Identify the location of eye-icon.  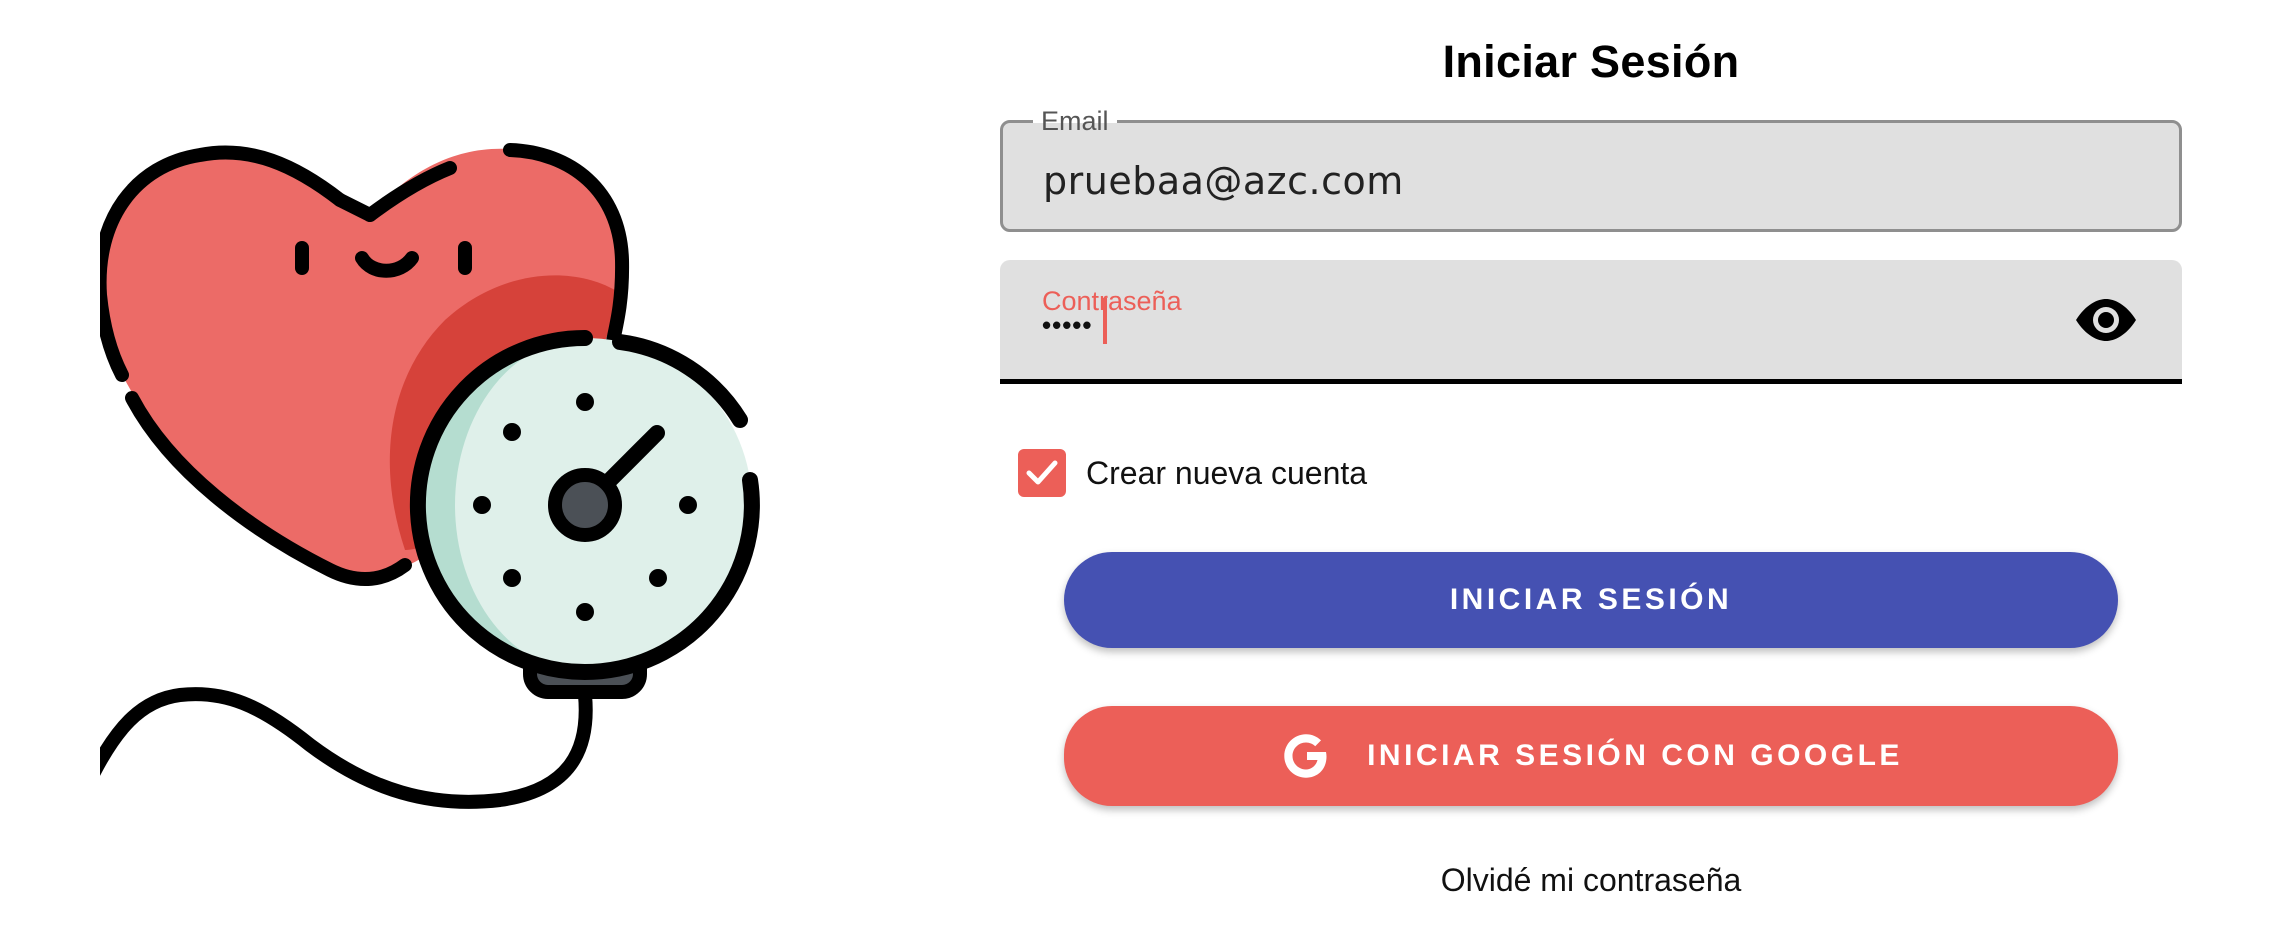
(2106, 320).